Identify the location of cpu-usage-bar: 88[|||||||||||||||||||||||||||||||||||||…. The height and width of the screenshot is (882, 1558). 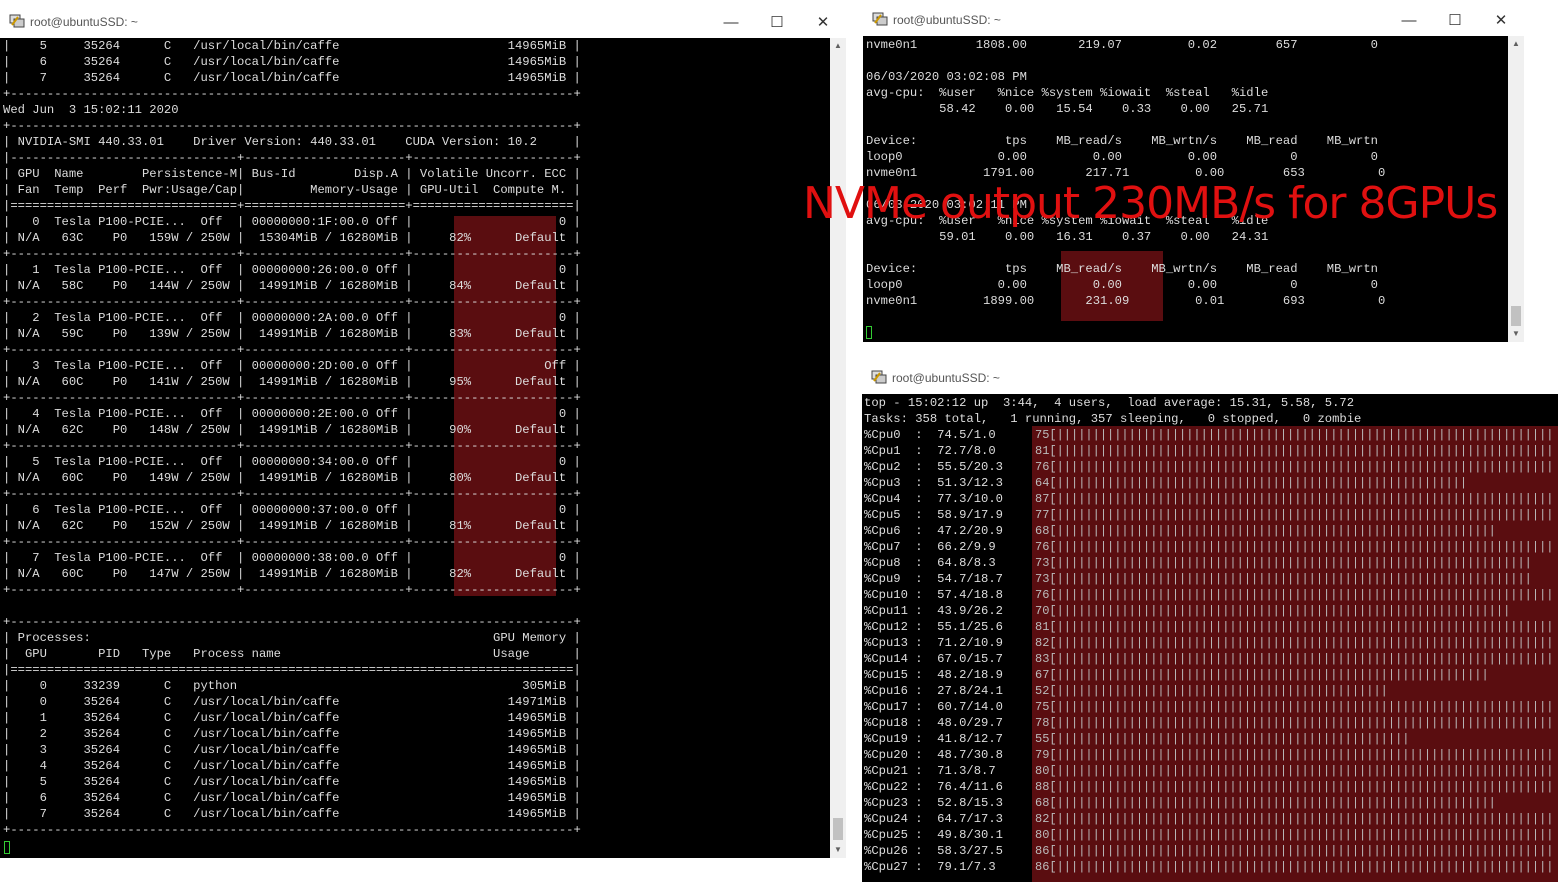
(1293, 787).